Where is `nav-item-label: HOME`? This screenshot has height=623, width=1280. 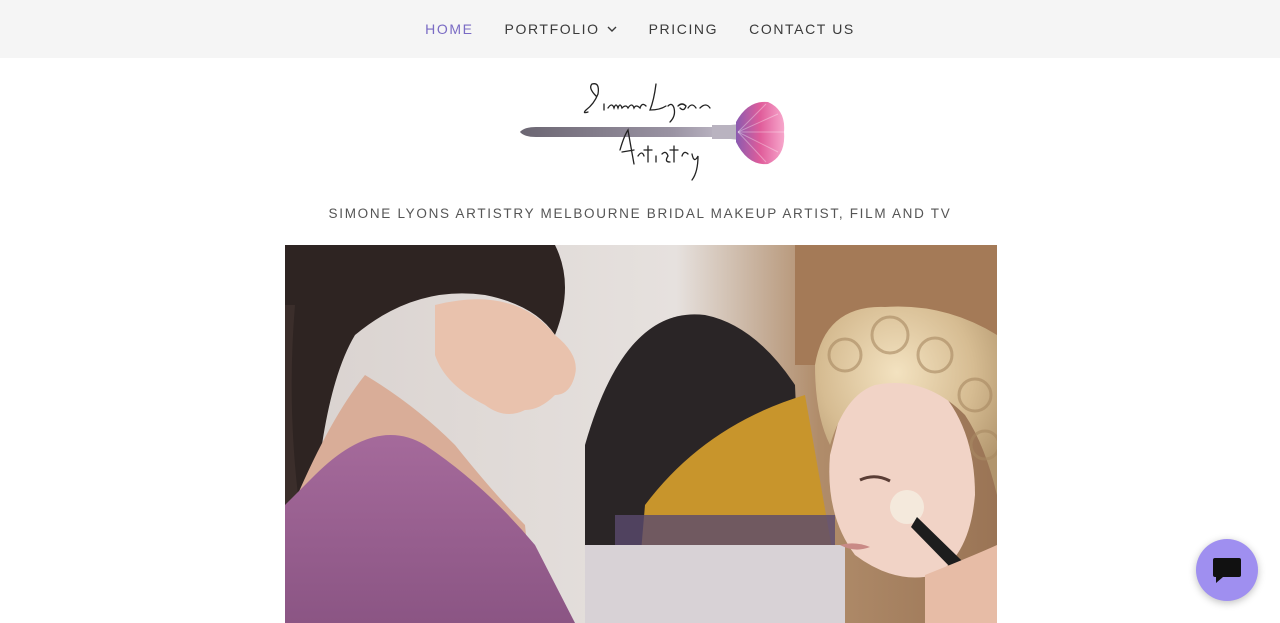
nav-item-label: HOME is located at coordinates (449, 29).